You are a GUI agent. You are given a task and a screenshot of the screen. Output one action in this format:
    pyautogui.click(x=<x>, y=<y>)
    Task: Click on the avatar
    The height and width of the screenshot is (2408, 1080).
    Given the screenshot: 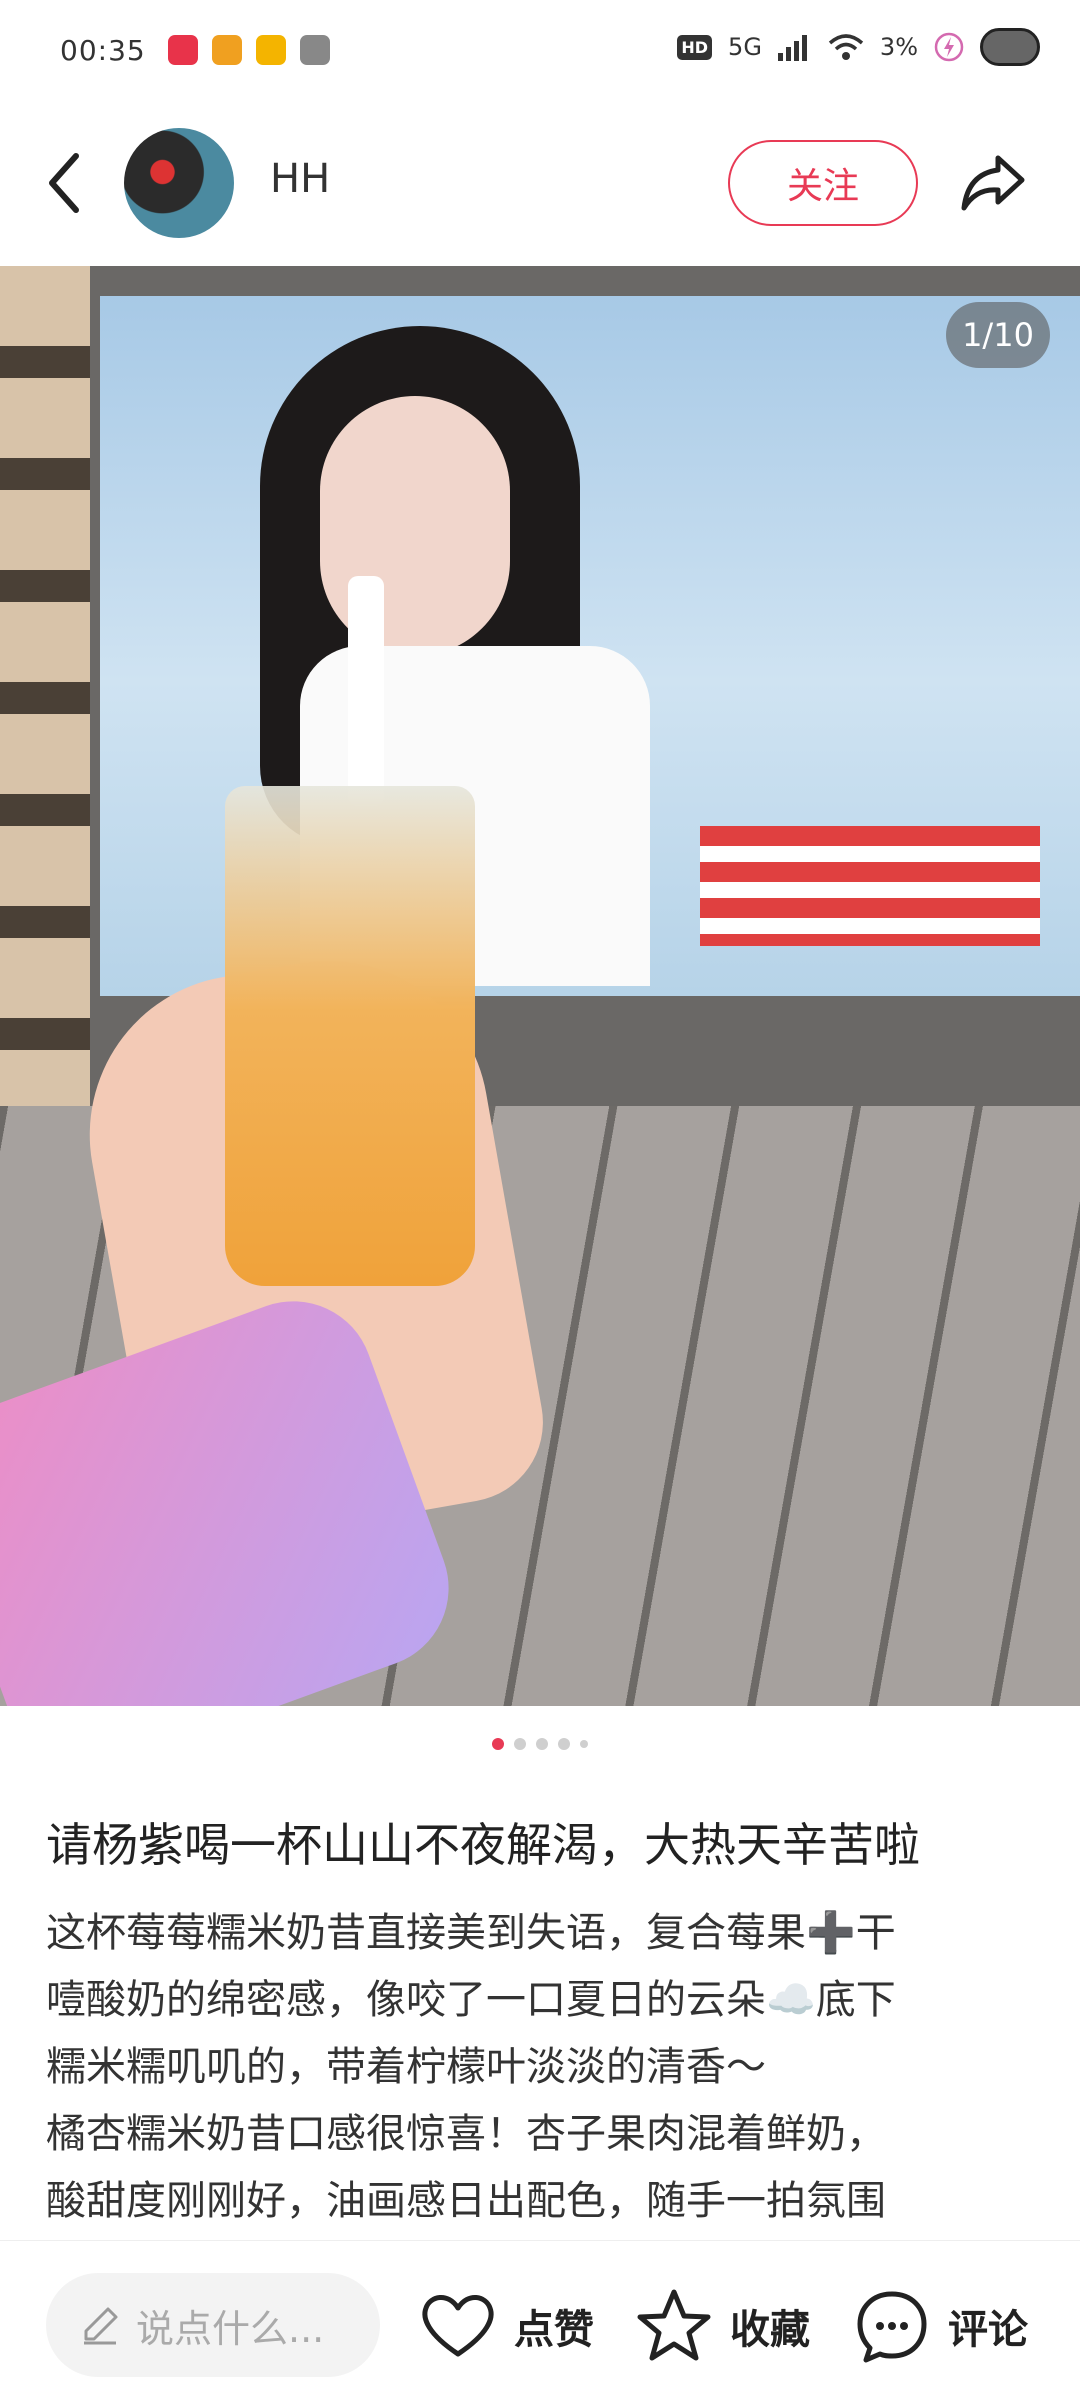 What is the action you would take?
    pyautogui.click(x=179, y=183)
    